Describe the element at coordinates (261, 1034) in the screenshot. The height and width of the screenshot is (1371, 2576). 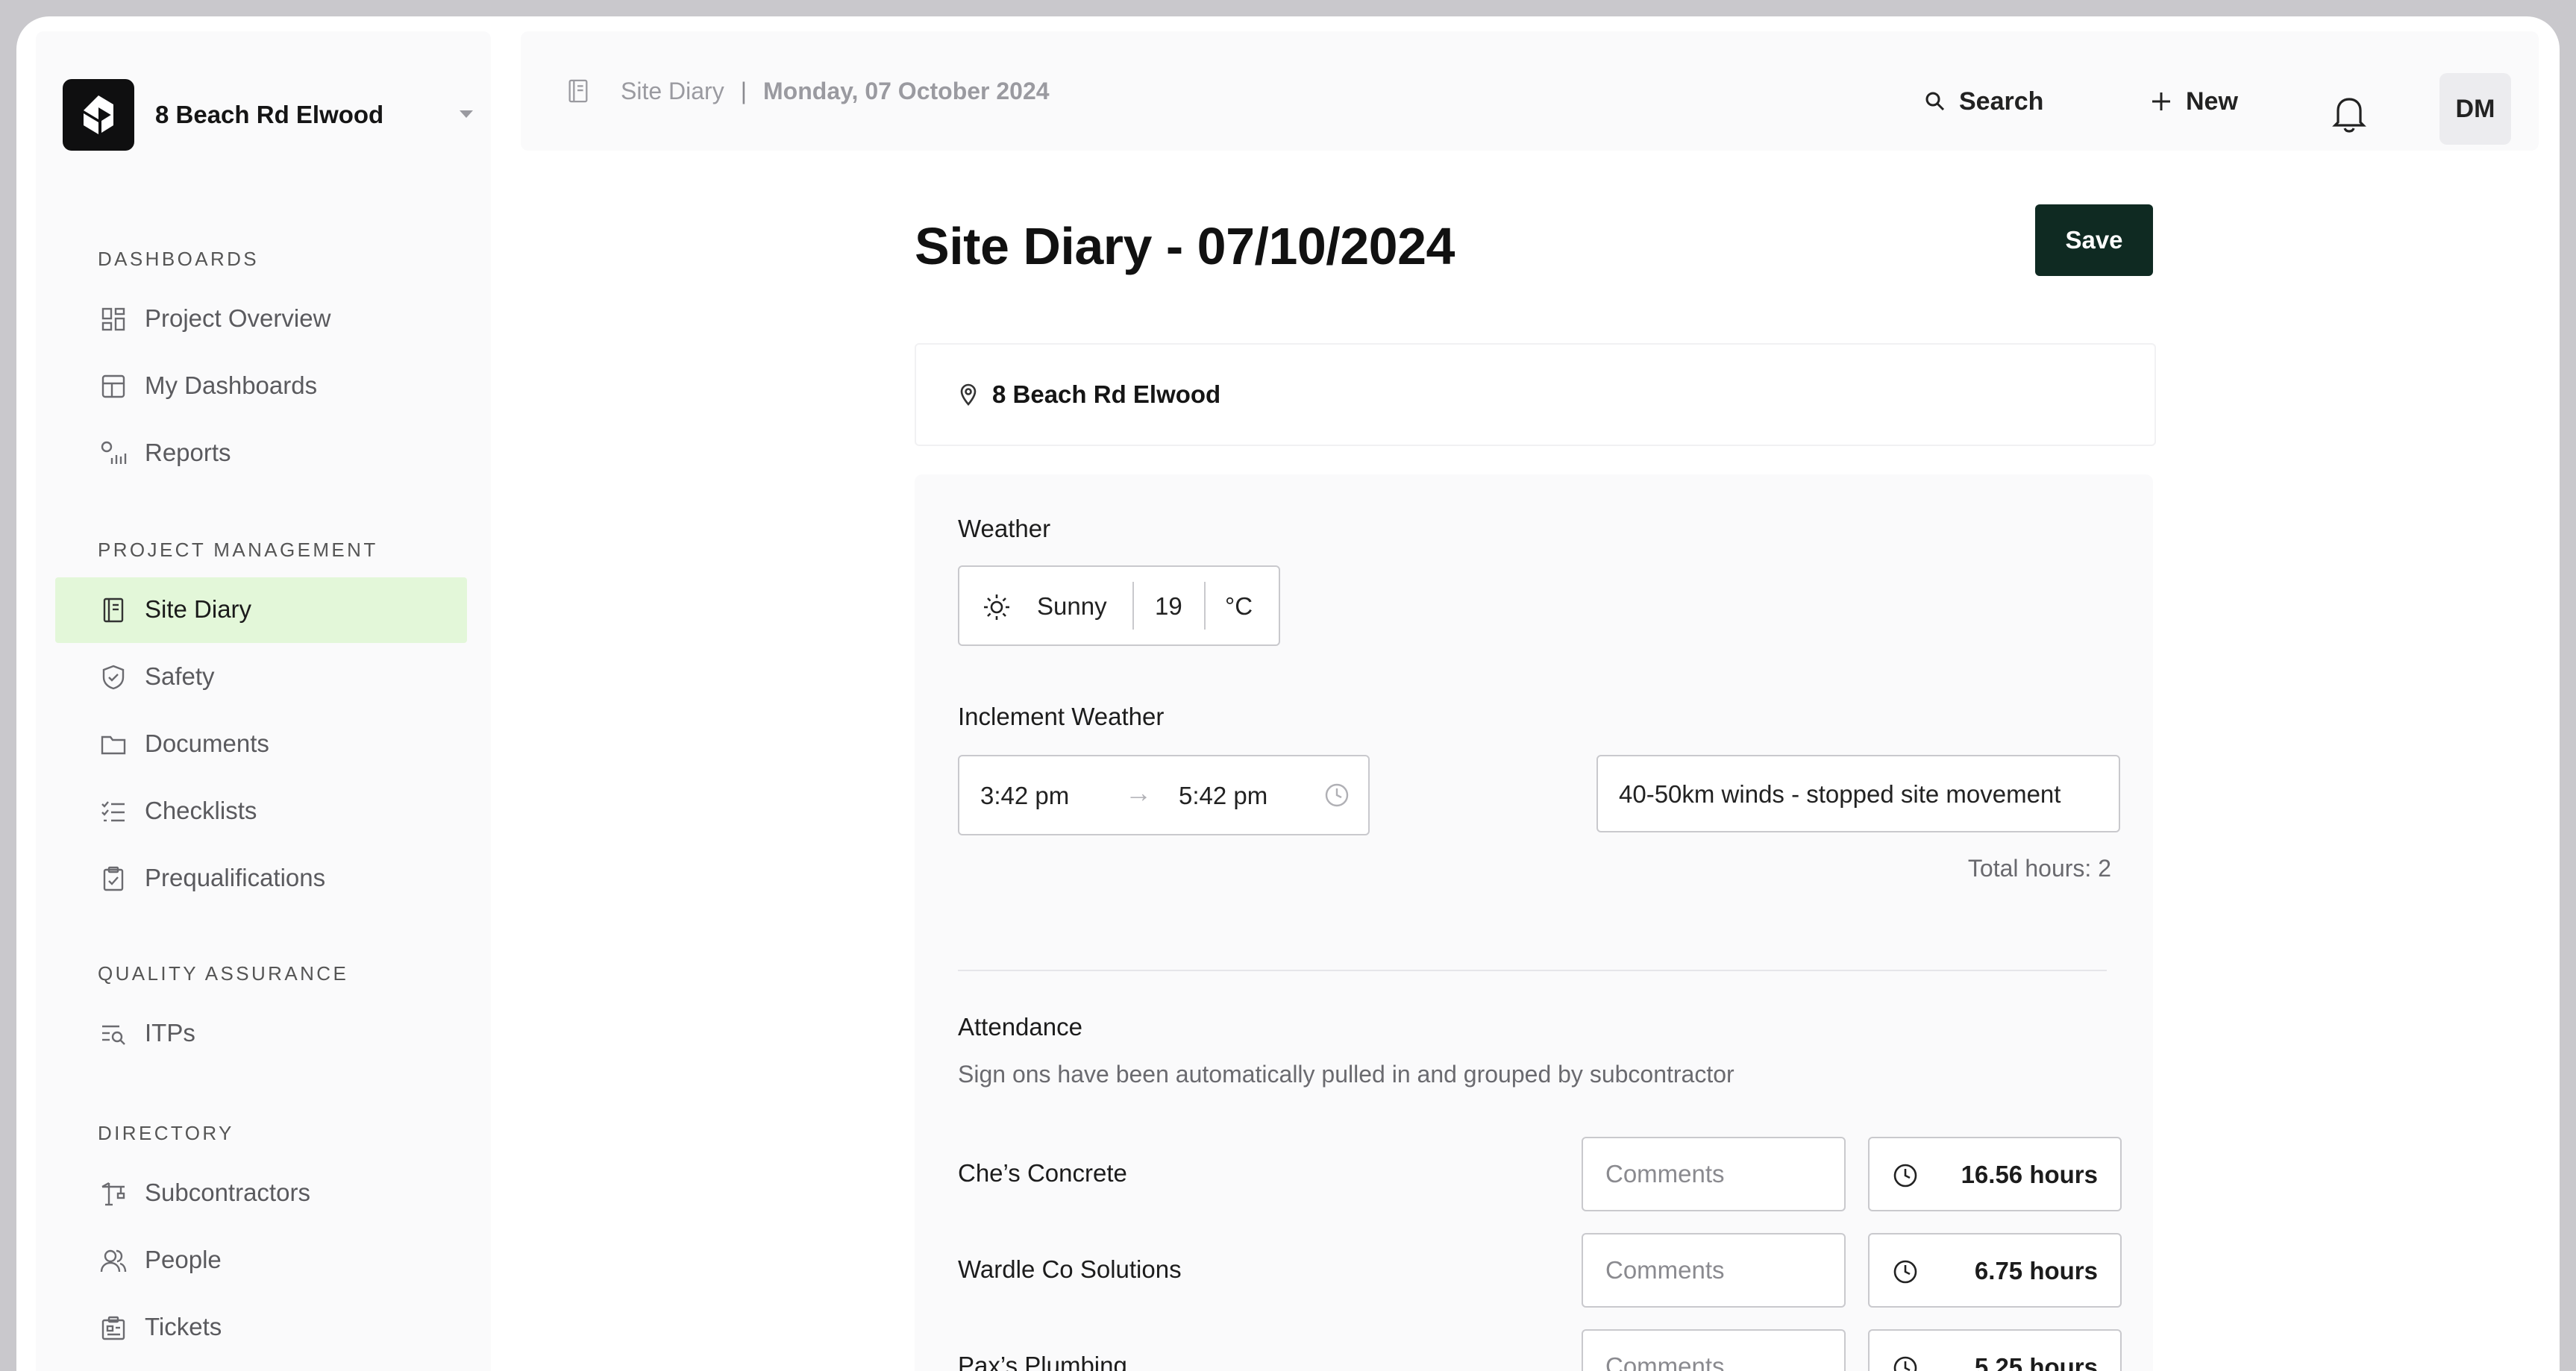
I see `sidebar-item-itps: ITPs` at that location.